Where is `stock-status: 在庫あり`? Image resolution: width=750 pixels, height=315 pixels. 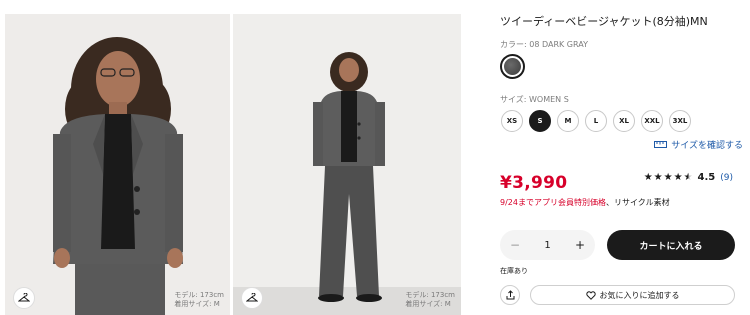
stock-status: 在庫あり is located at coordinates (514, 271).